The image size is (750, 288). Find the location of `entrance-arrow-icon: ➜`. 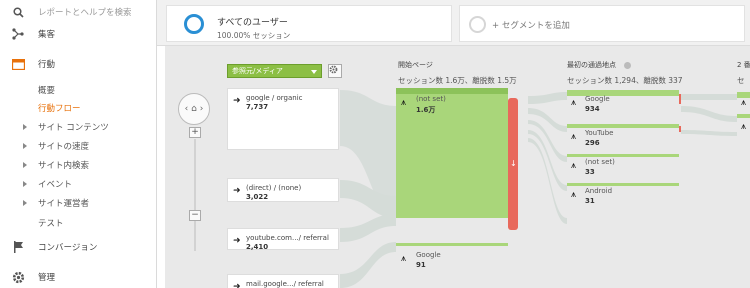

entrance-arrow-icon: ➜ is located at coordinates (237, 101).